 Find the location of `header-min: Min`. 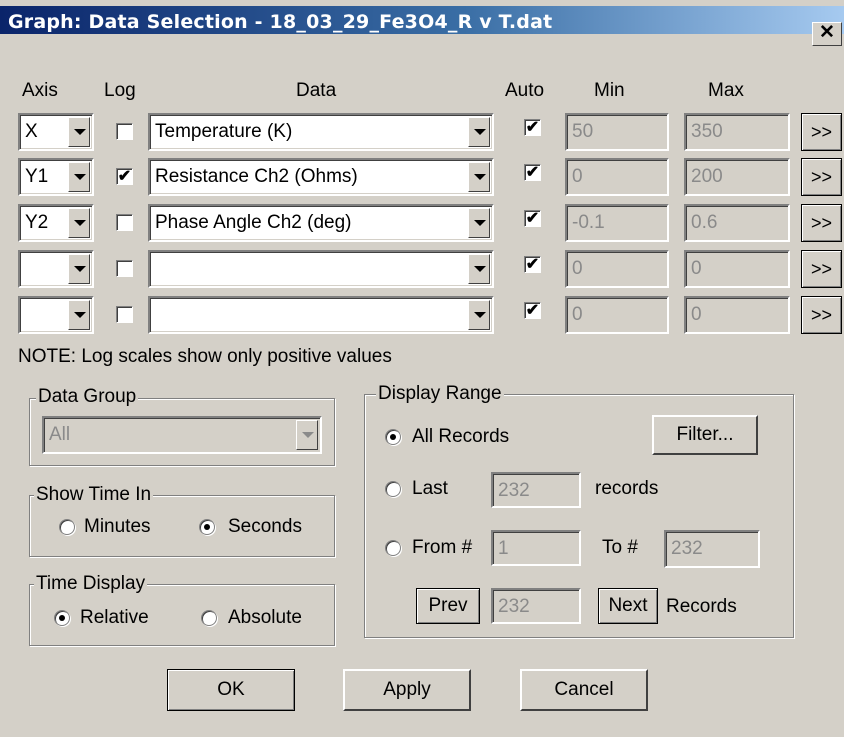

header-min: Min is located at coordinates (609, 90).